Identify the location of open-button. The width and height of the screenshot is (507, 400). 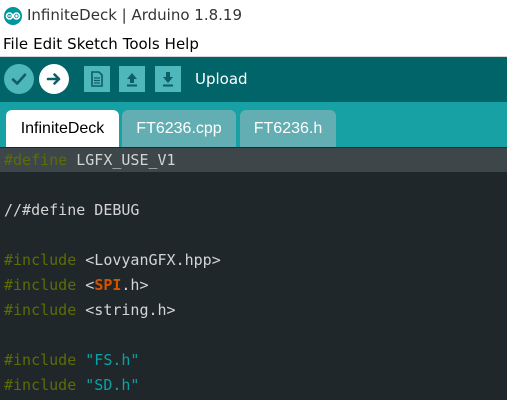
(132, 79).